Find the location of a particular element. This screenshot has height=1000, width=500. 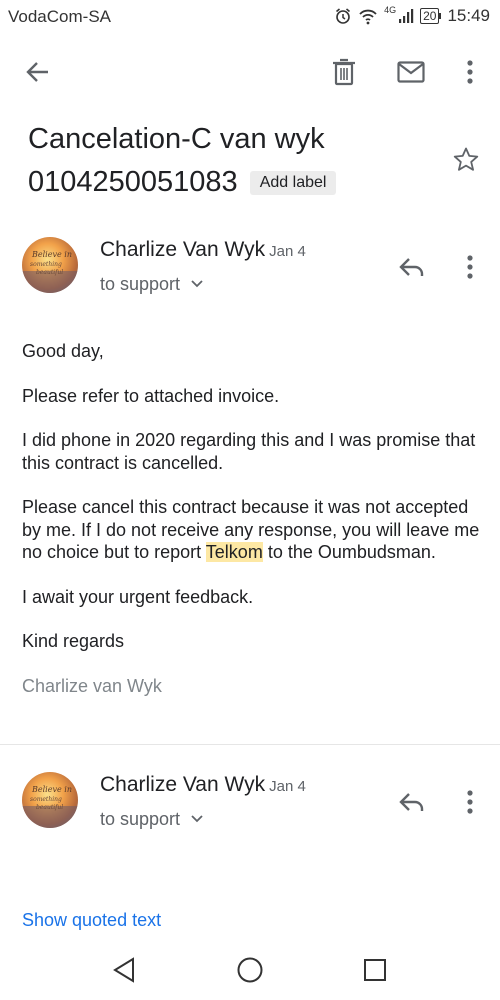

system-nav-bar is located at coordinates (250, 970).